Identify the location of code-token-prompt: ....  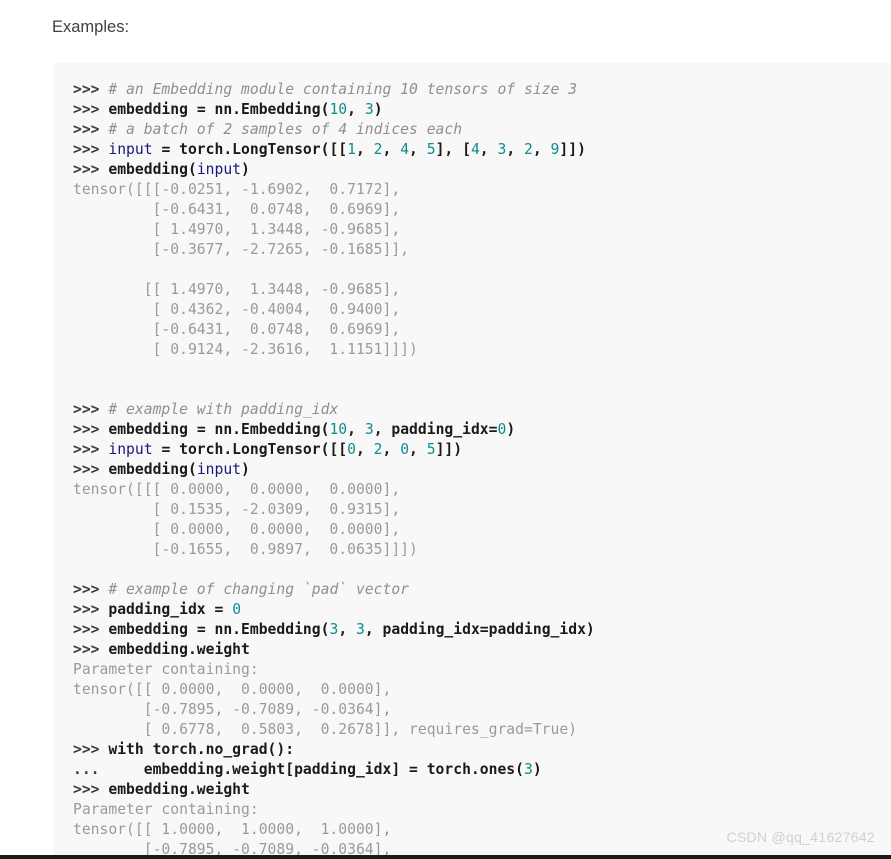
(91, 769).